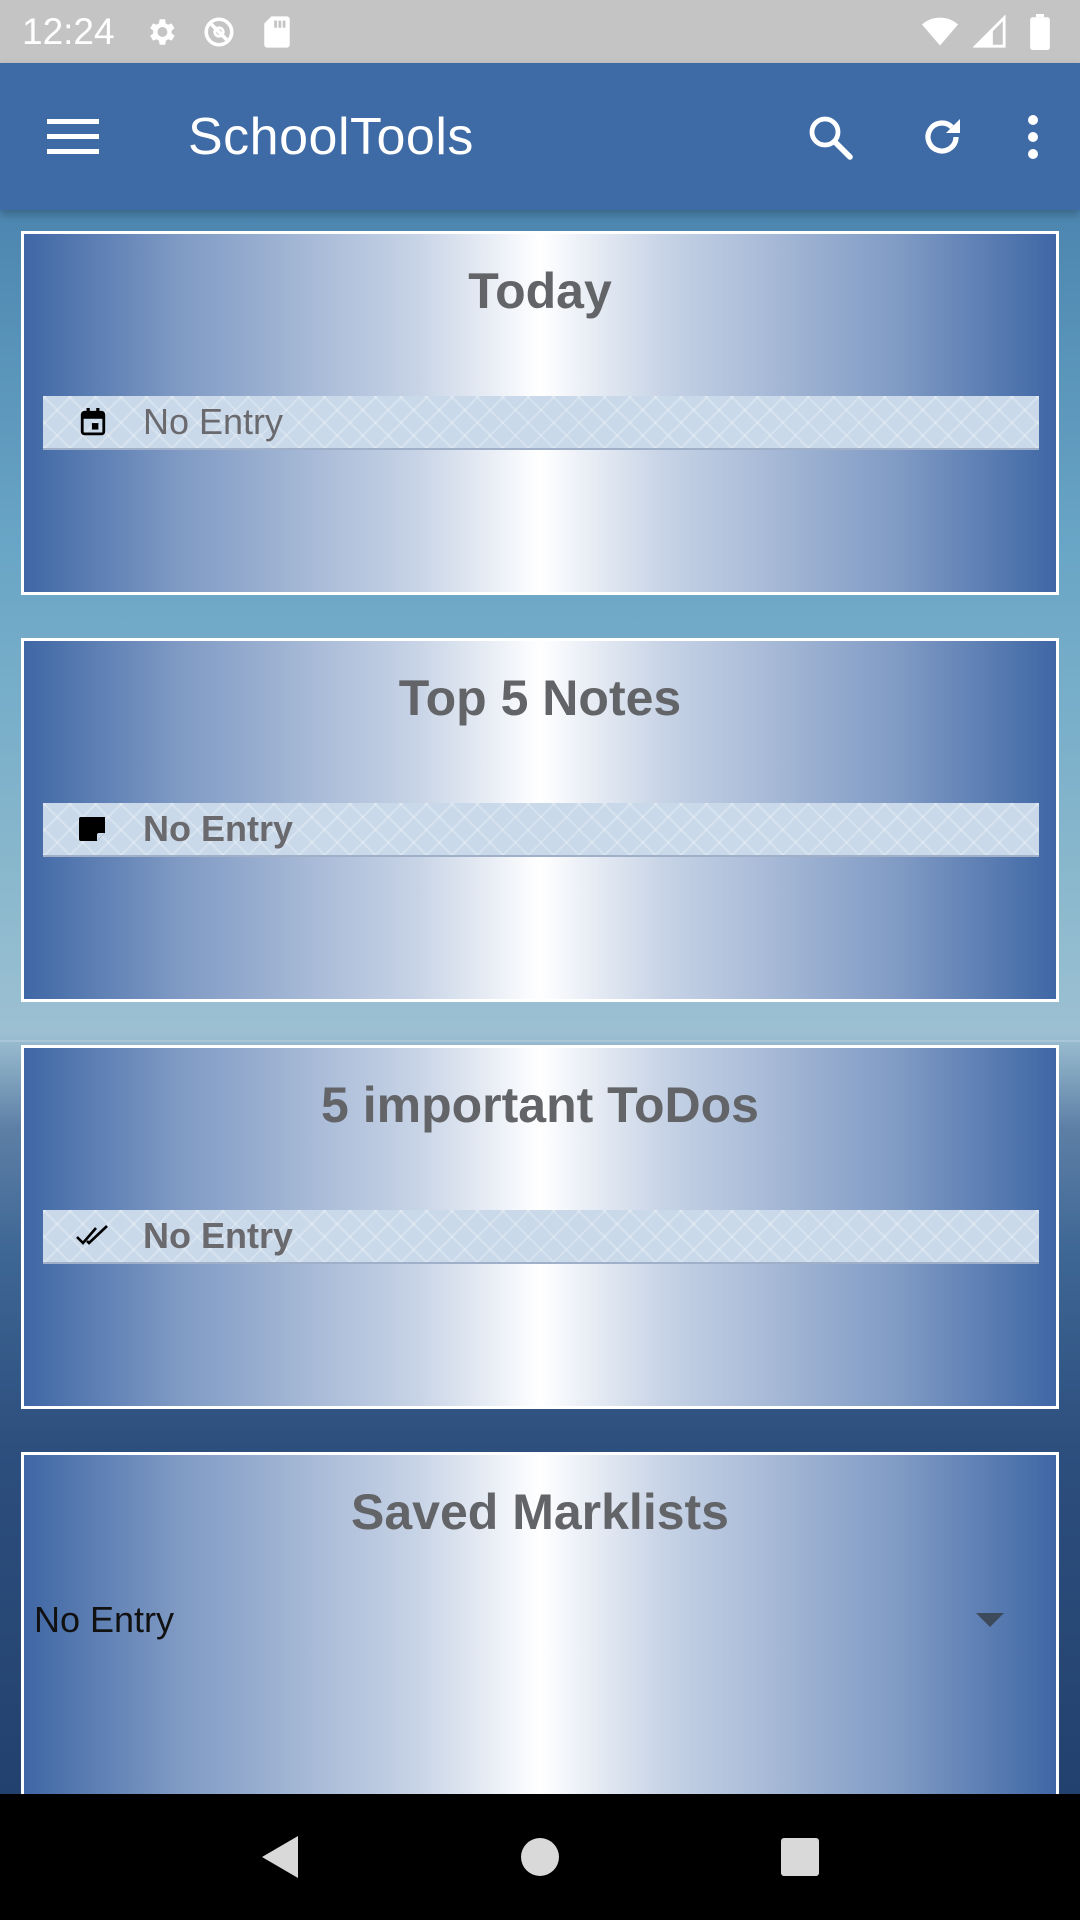 This screenshot has height=1920, width=1080. What do you see at coordinates (940, 32) in the screenshot?
I see `wifi-icon` at bounding box center [940, 32].